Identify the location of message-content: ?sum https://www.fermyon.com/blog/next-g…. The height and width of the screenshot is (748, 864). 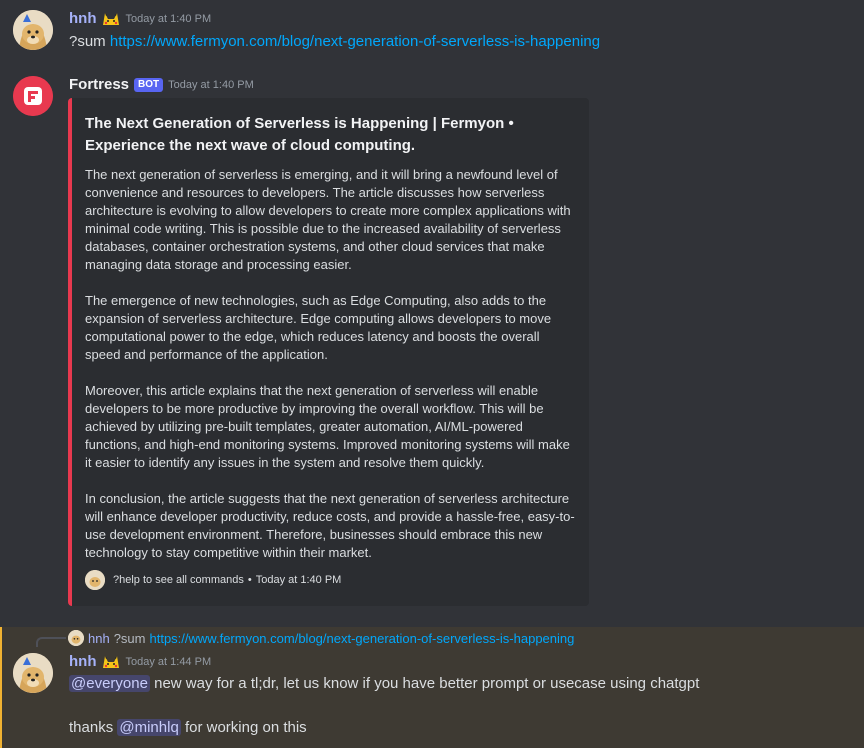
(334, 41).